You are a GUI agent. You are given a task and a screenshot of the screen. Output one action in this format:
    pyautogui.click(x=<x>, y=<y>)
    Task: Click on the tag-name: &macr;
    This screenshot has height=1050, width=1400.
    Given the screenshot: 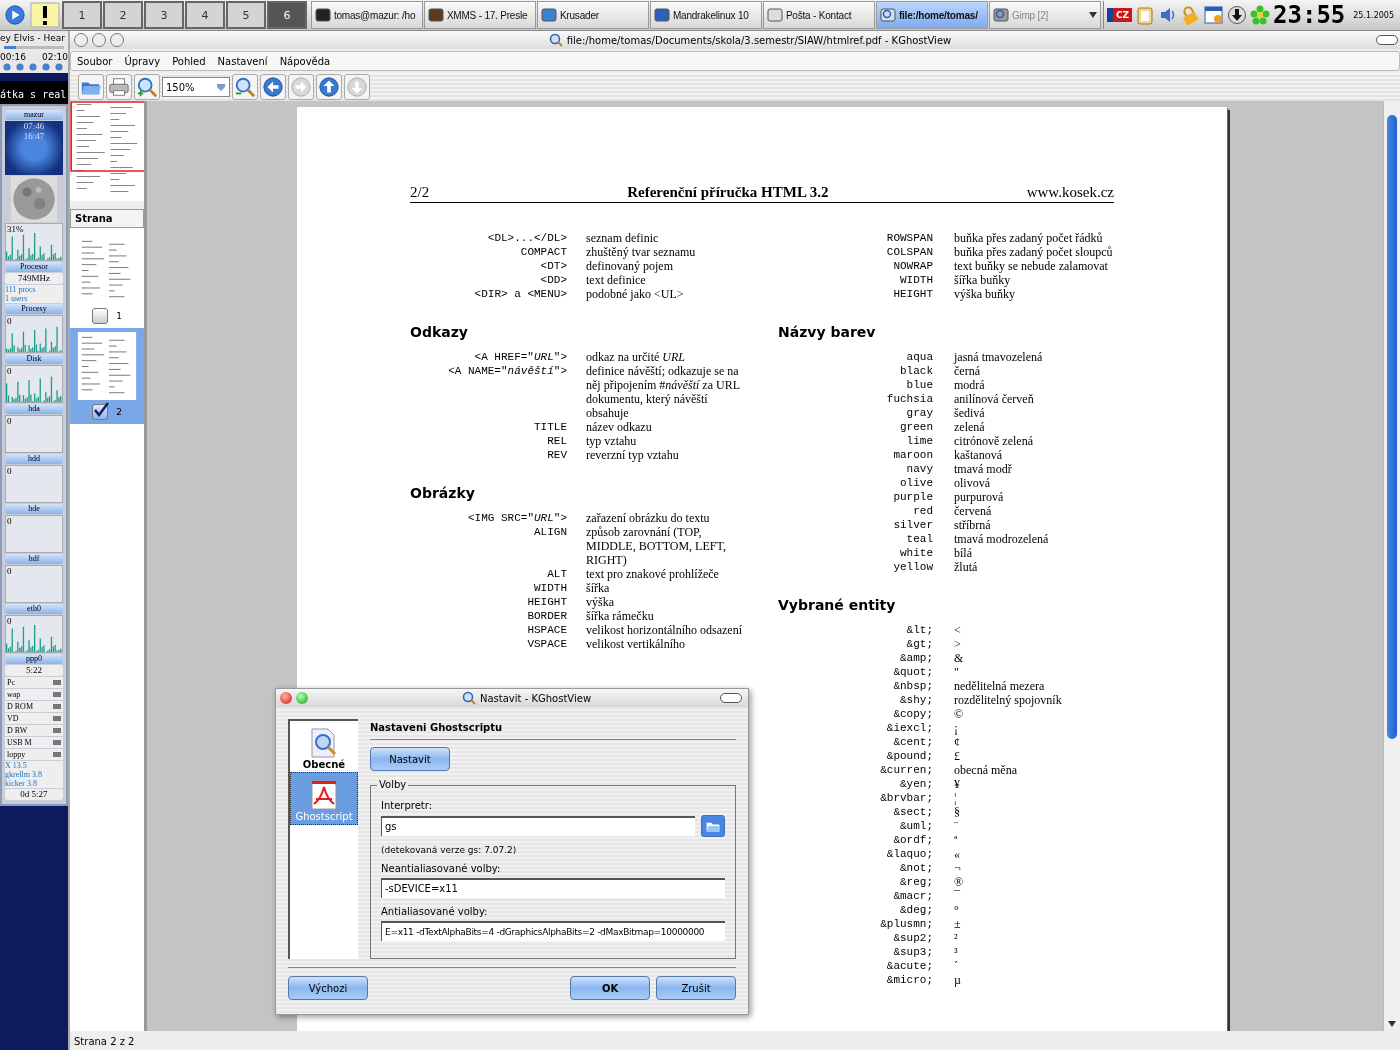 What is the action you would take?
    pyautogui.click(x=912, y=896)
    